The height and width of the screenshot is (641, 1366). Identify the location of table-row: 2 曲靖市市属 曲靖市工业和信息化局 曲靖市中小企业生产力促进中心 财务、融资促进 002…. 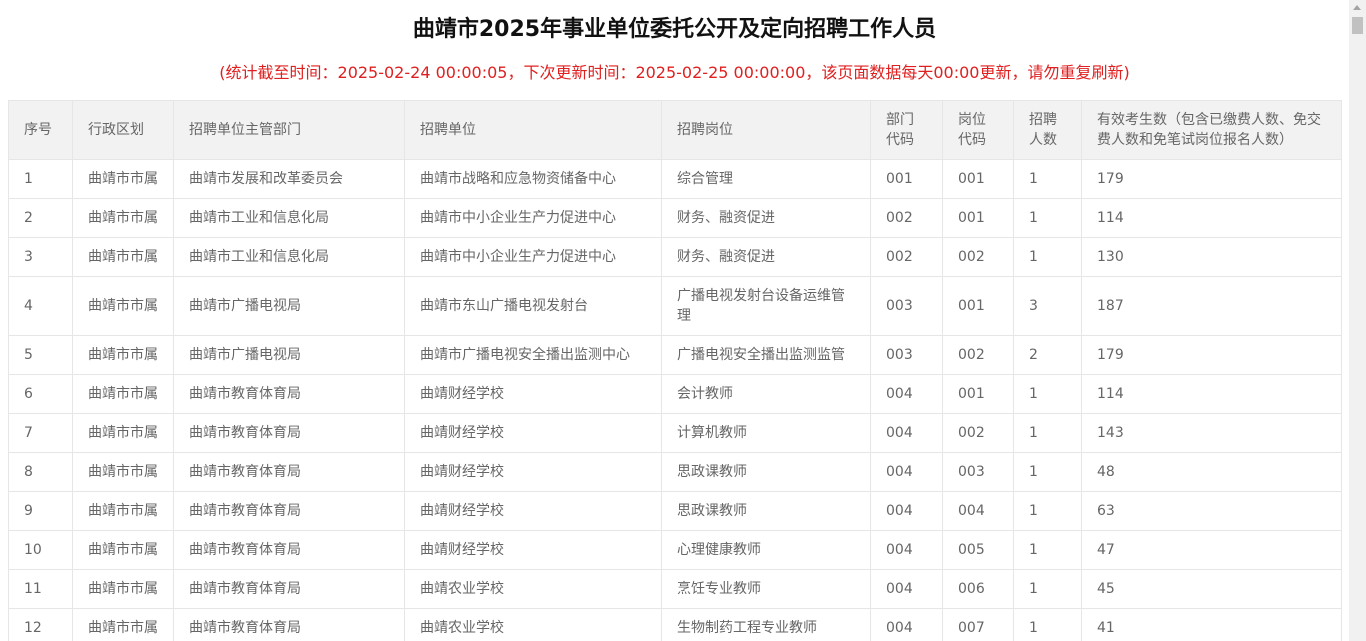
(675, 218).